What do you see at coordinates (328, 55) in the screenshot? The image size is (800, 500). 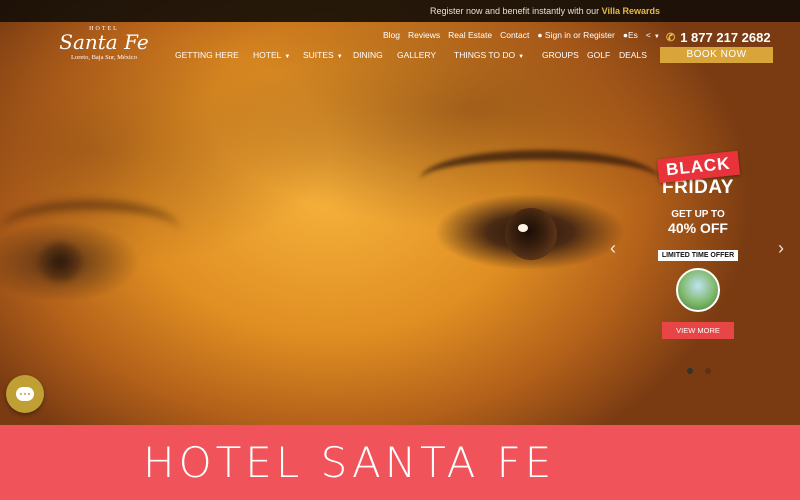 I see `nav-suites: SUITES ▼` at bounding box center [328, 55].